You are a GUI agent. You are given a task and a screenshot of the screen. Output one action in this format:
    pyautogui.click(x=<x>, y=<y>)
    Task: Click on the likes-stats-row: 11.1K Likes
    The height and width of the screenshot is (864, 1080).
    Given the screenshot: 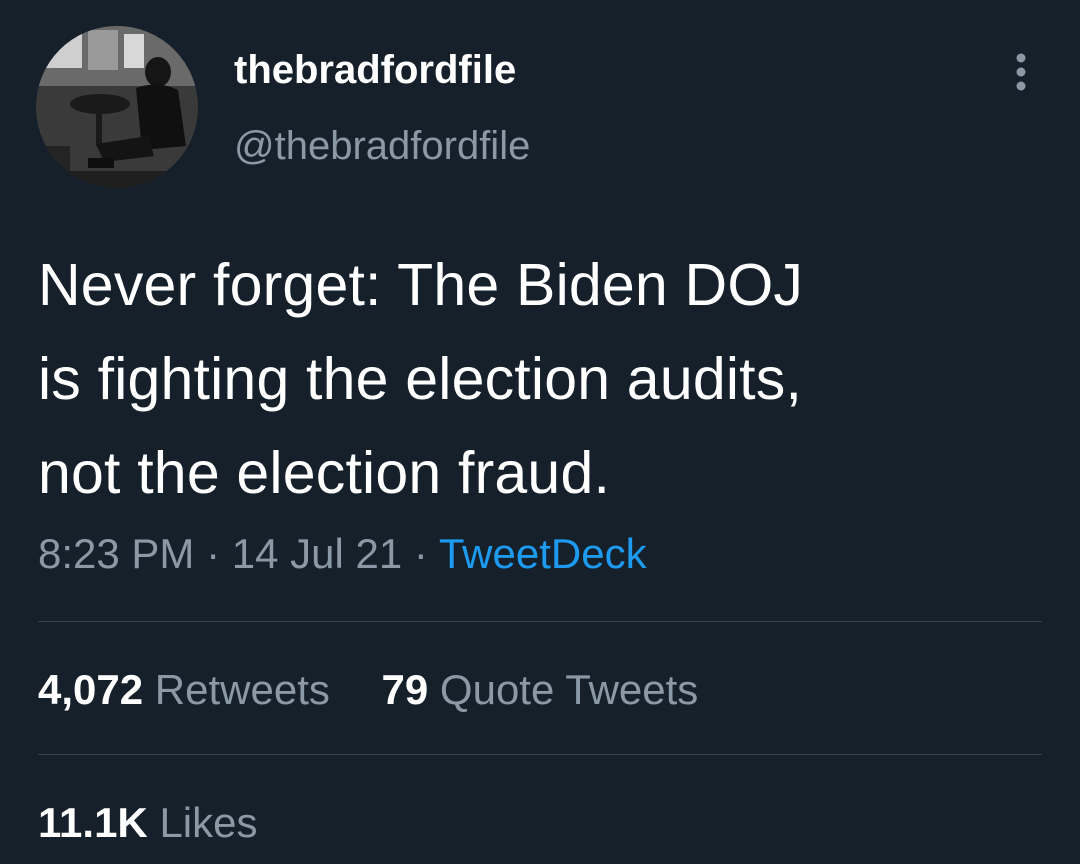 What is the action you would take?
    pyautogui.click(x=148, y=823)
    